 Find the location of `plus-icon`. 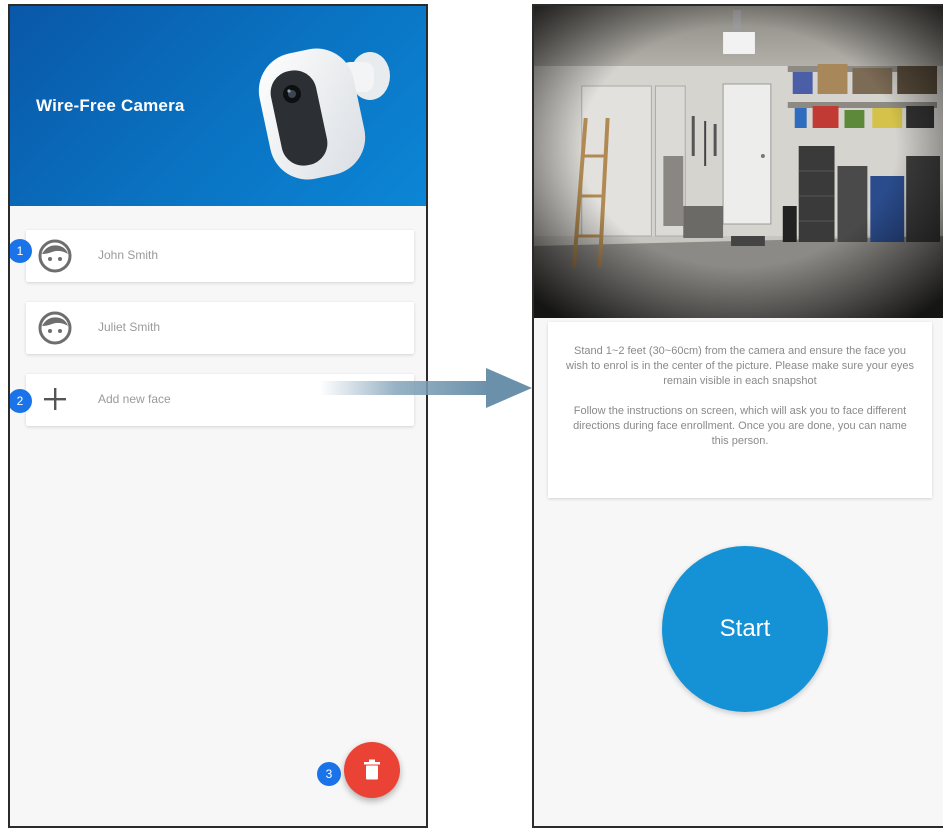

plus-icon is located at coordinates (55, 399).